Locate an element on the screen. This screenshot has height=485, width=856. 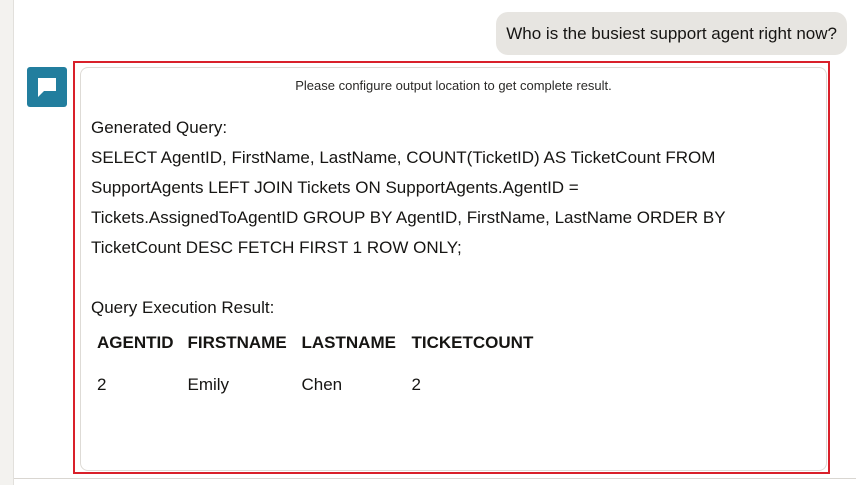
left-rail is located at coordinates (7, 242).